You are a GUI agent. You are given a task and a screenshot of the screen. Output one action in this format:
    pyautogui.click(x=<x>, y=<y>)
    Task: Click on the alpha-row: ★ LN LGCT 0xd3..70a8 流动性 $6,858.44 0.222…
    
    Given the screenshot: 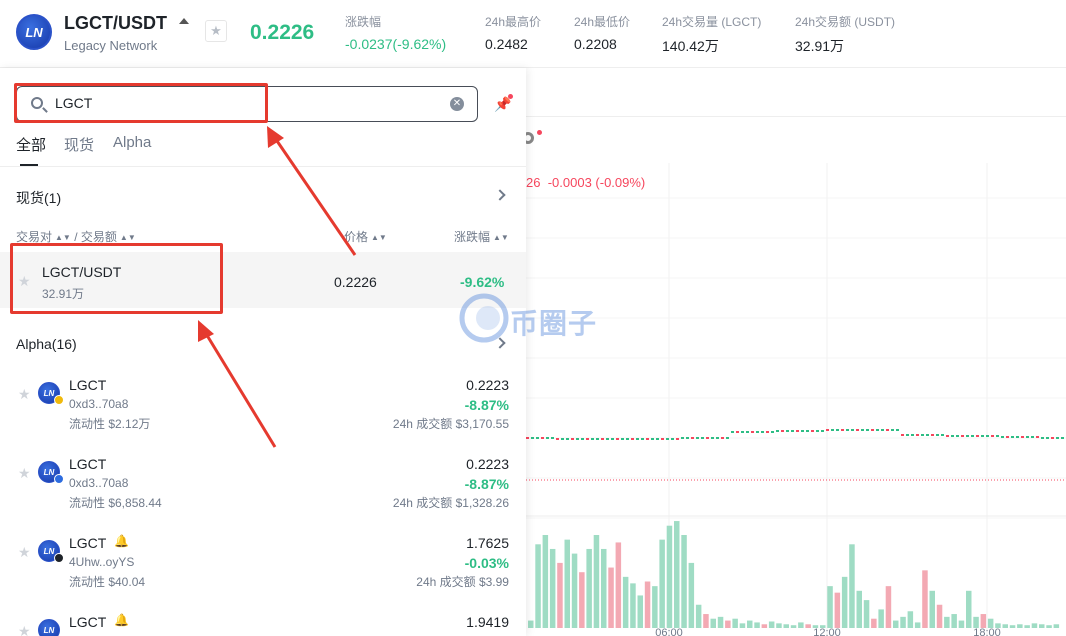 What is the action you would take?
    pyautogui.click(x=263, y=486)
    